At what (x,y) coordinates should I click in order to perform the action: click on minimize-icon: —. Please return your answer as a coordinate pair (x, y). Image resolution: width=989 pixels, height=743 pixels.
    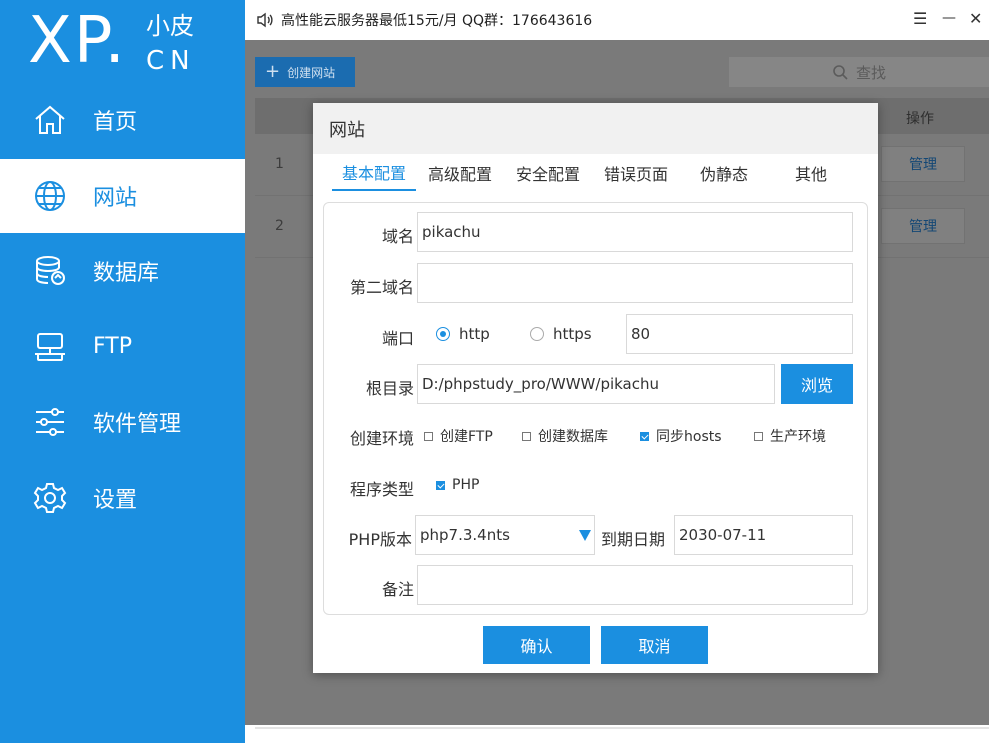
    Looking at the image, I should click on (949, 18).